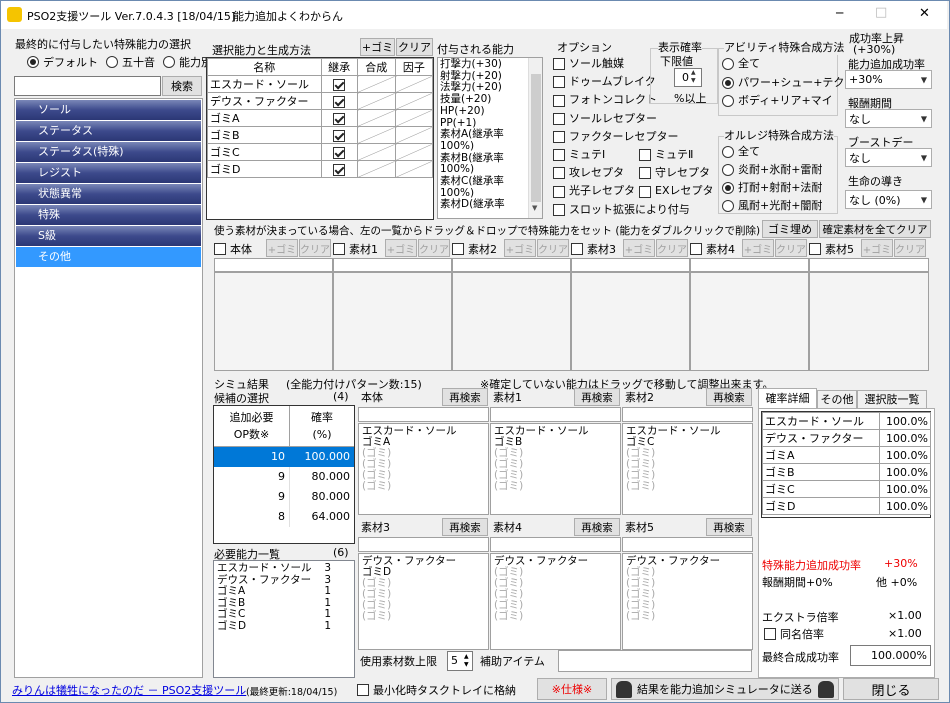 This screenshot has height=703, width=950. Describe the element at coordinates (924, 13) in the screenshot. I see `close-icon: ✕` at that location.